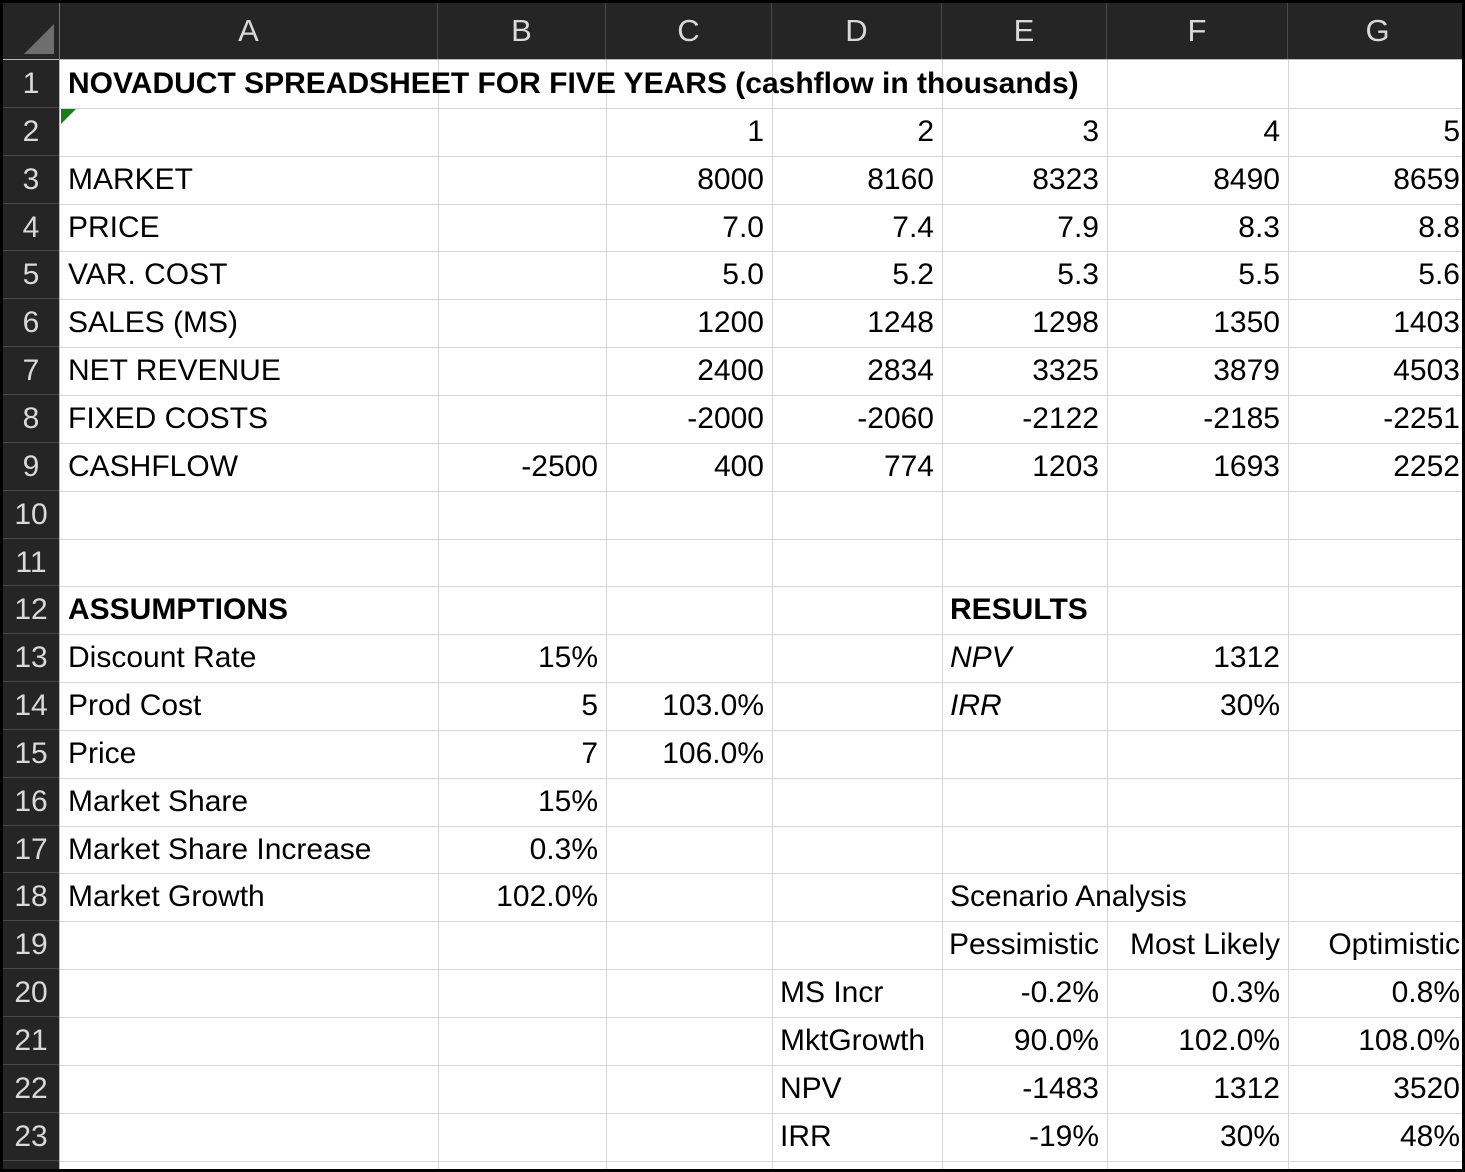 The width and height of the screenshot is (1465, 1172). Describe the element at coordinates (1375, 275) in the screenshot. I see `cell-g5-value: 5.6` at that location.